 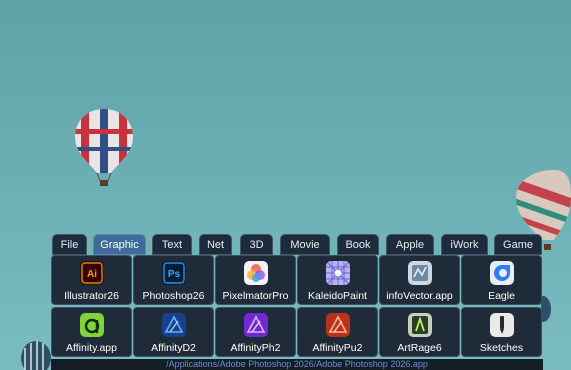 I want to click on sketches-icon, so click(x=501, y=325).